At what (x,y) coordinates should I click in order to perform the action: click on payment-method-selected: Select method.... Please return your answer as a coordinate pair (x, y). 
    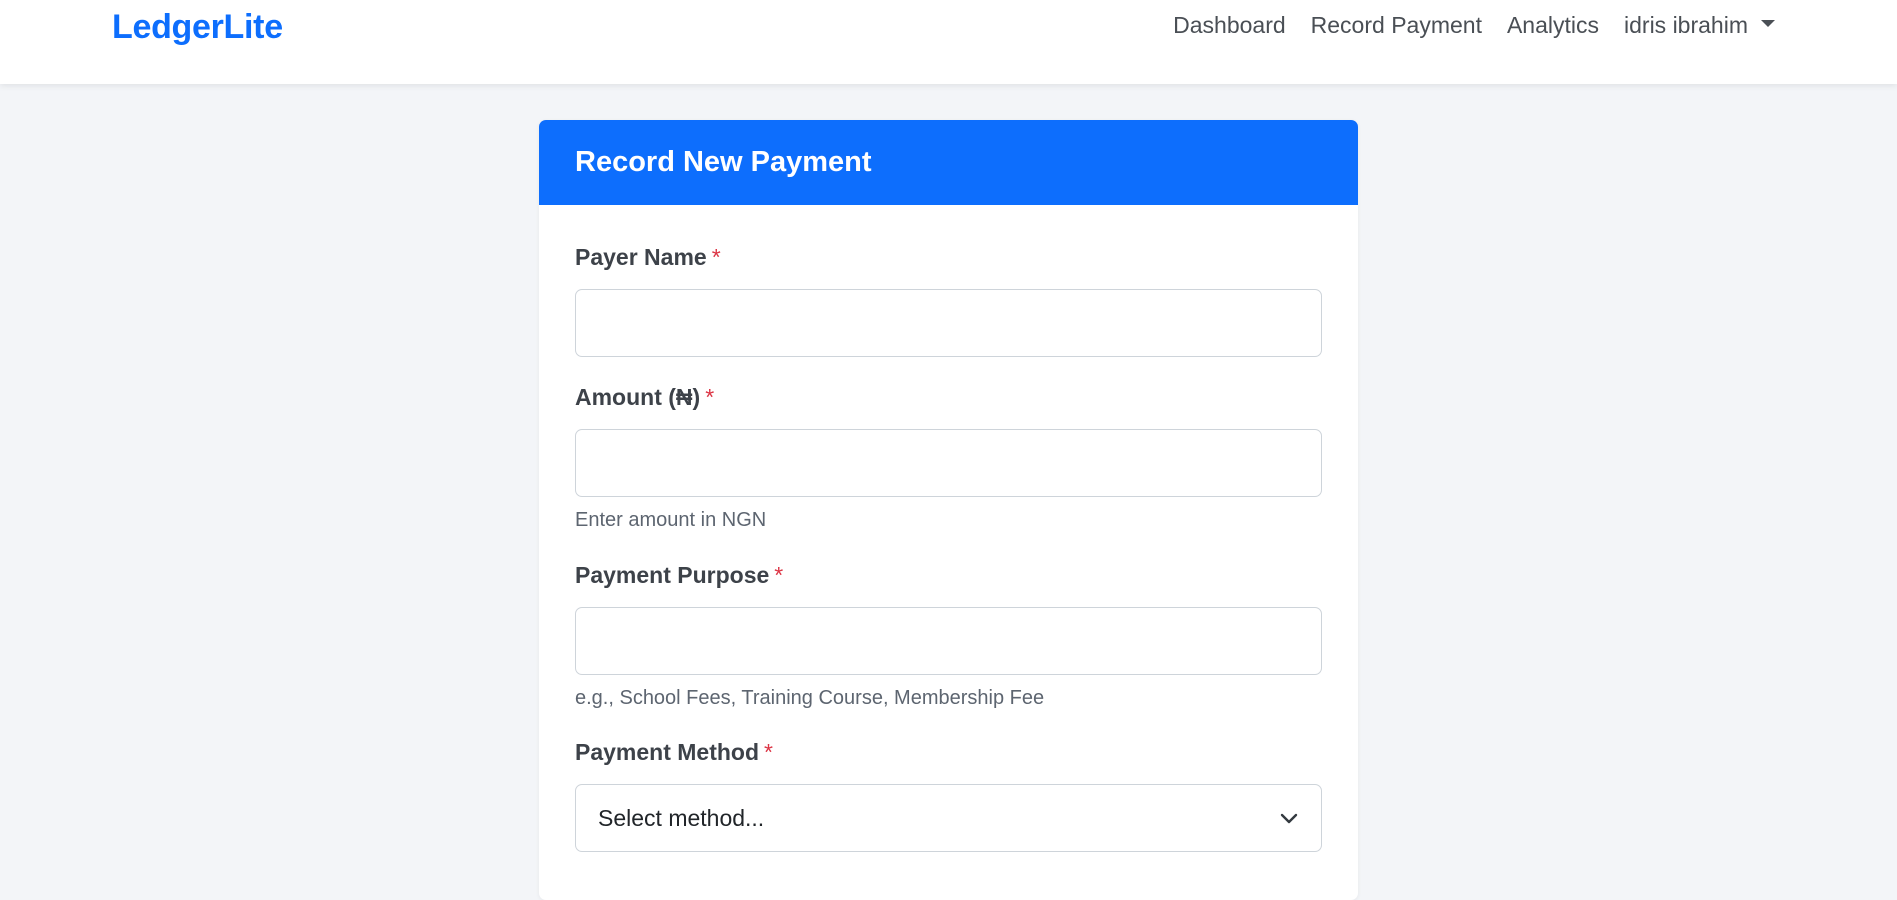
    Looking at the image, I should click on (681, 817).